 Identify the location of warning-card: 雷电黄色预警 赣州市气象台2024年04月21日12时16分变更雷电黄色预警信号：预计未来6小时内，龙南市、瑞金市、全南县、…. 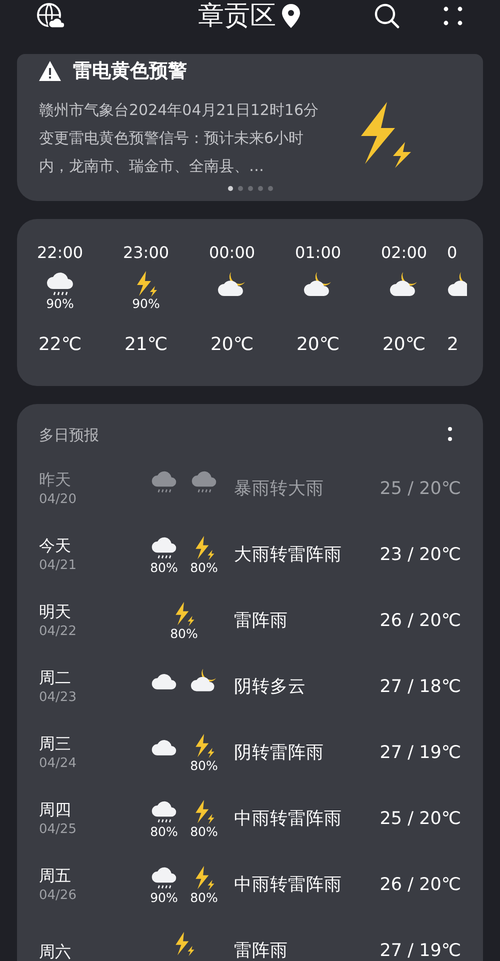
(250, 127).